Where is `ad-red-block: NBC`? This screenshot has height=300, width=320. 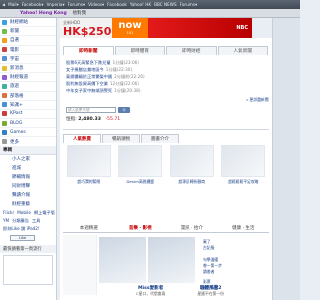
ad-red-block: NBC is located at coordinates (200, 28).